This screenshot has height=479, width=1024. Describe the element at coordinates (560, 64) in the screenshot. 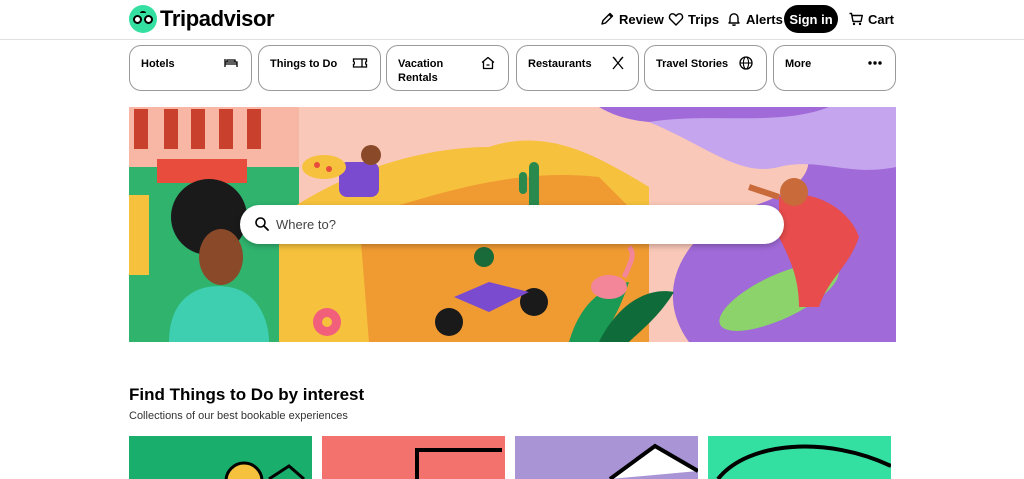

I see `category-label: Restaurants` at that location.